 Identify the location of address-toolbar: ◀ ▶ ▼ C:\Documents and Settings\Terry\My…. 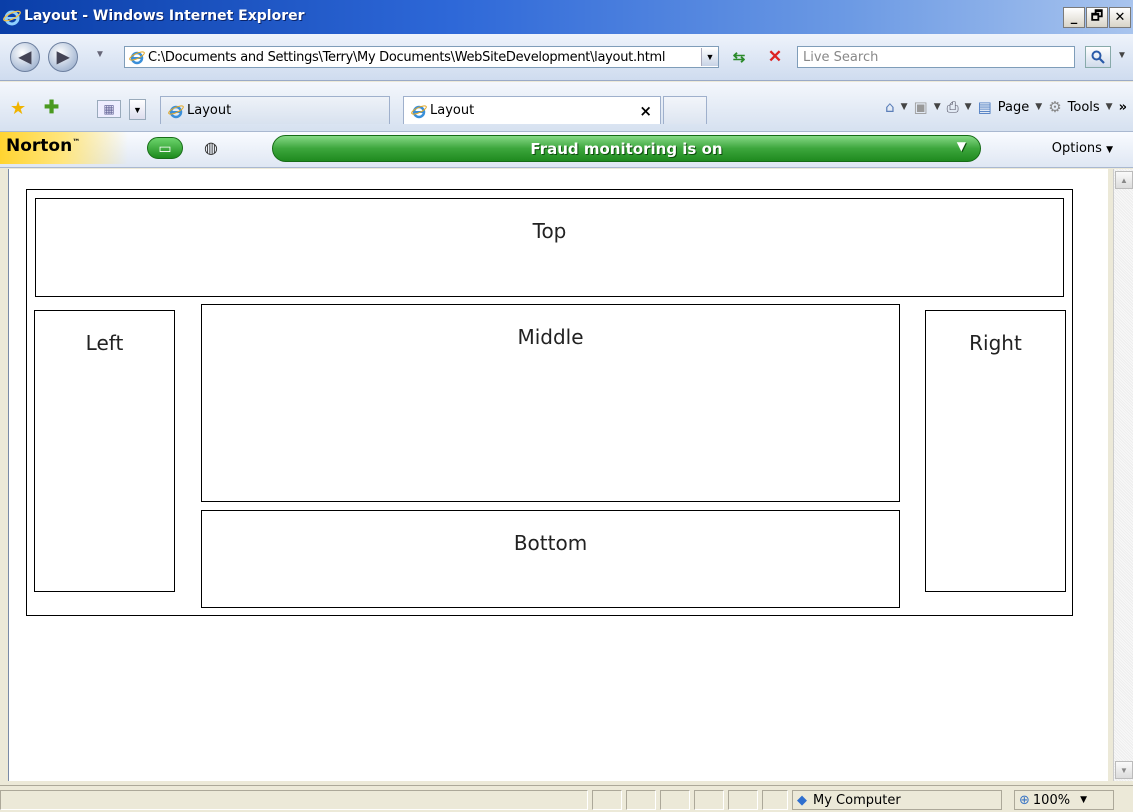
(566, 57).